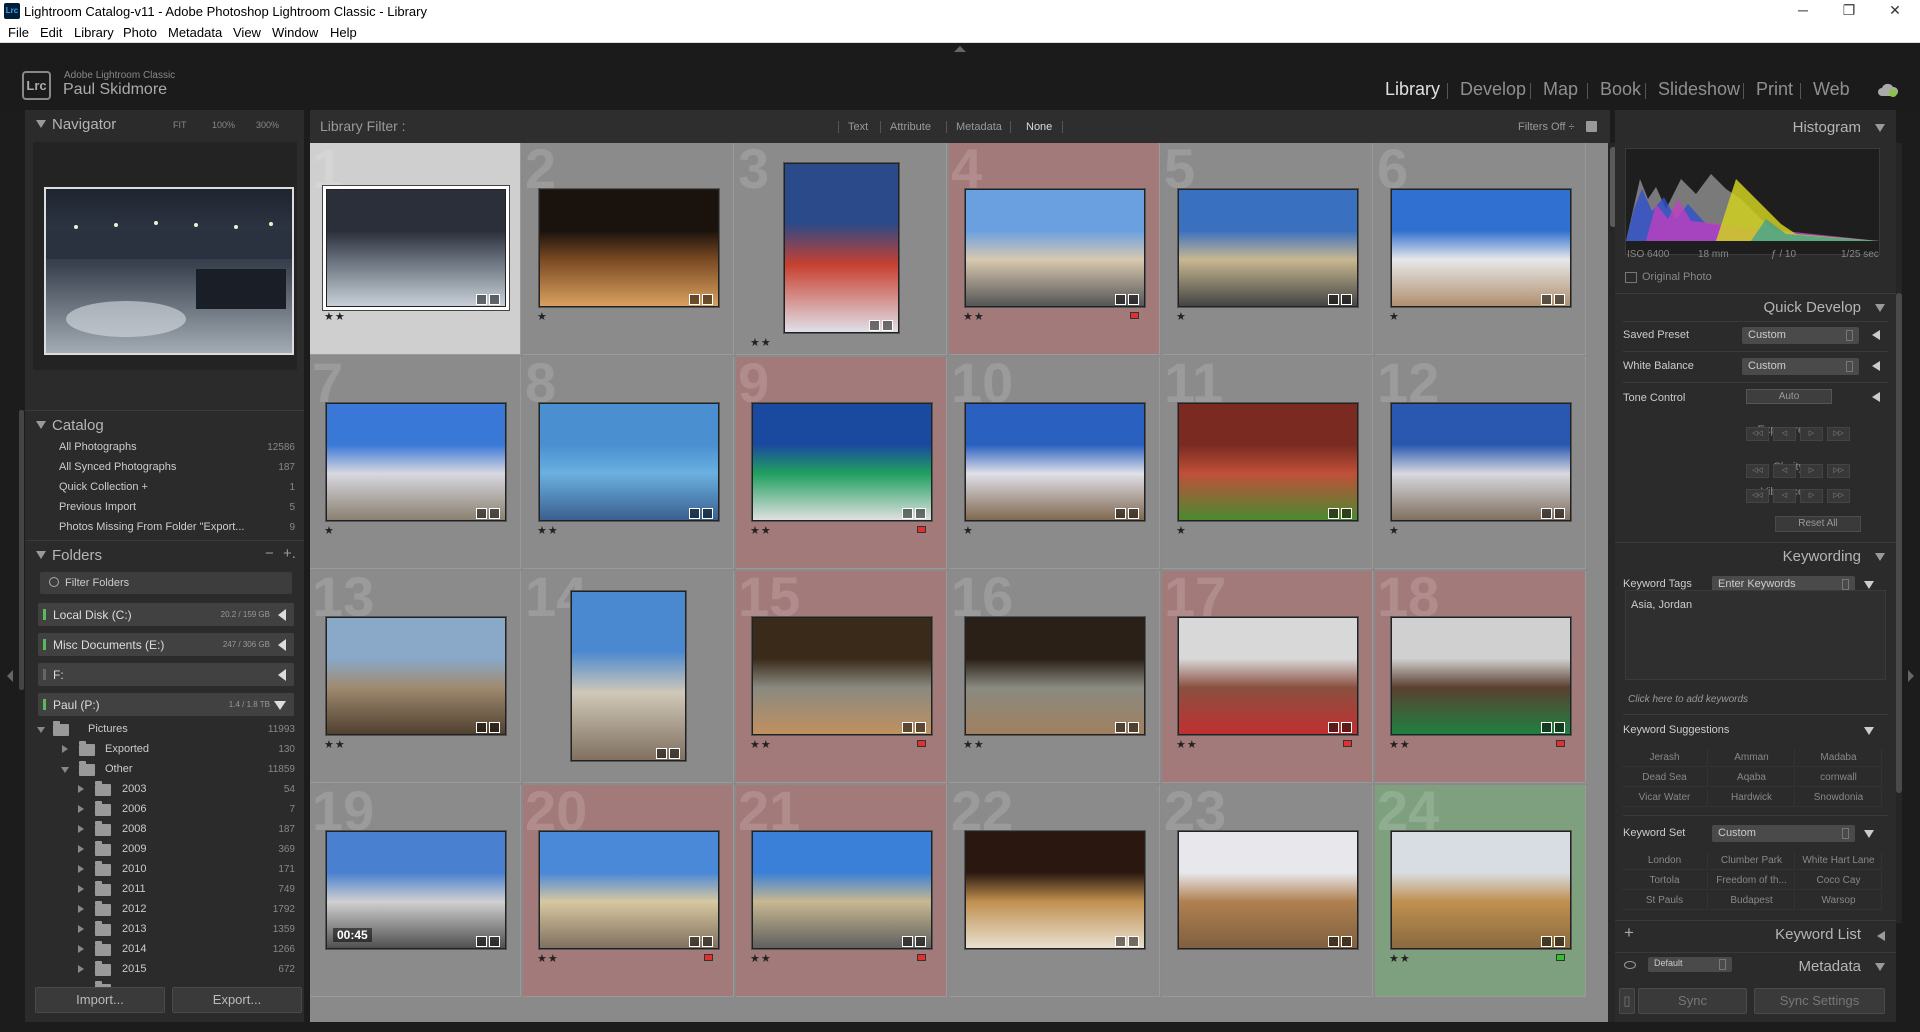 The height and width of the screenshot is (1032, 1920). What do you see at coordinates (841, 249) in the screenshot?
I see `grid-cell: 3 ★★` at bounding box center [841, 249].